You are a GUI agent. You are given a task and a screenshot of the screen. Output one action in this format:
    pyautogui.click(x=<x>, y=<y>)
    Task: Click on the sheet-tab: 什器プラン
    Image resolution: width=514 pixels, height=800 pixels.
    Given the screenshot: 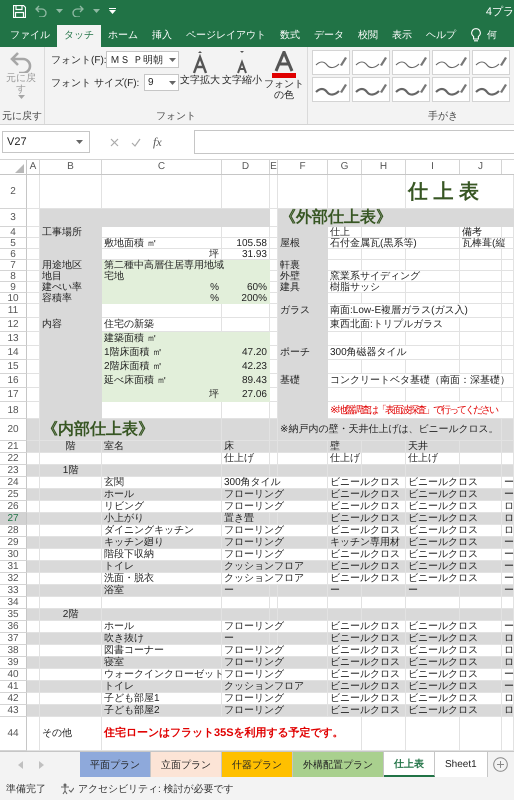 What is the action you would take?
    pyautogui.click(x=257, y=764)
    